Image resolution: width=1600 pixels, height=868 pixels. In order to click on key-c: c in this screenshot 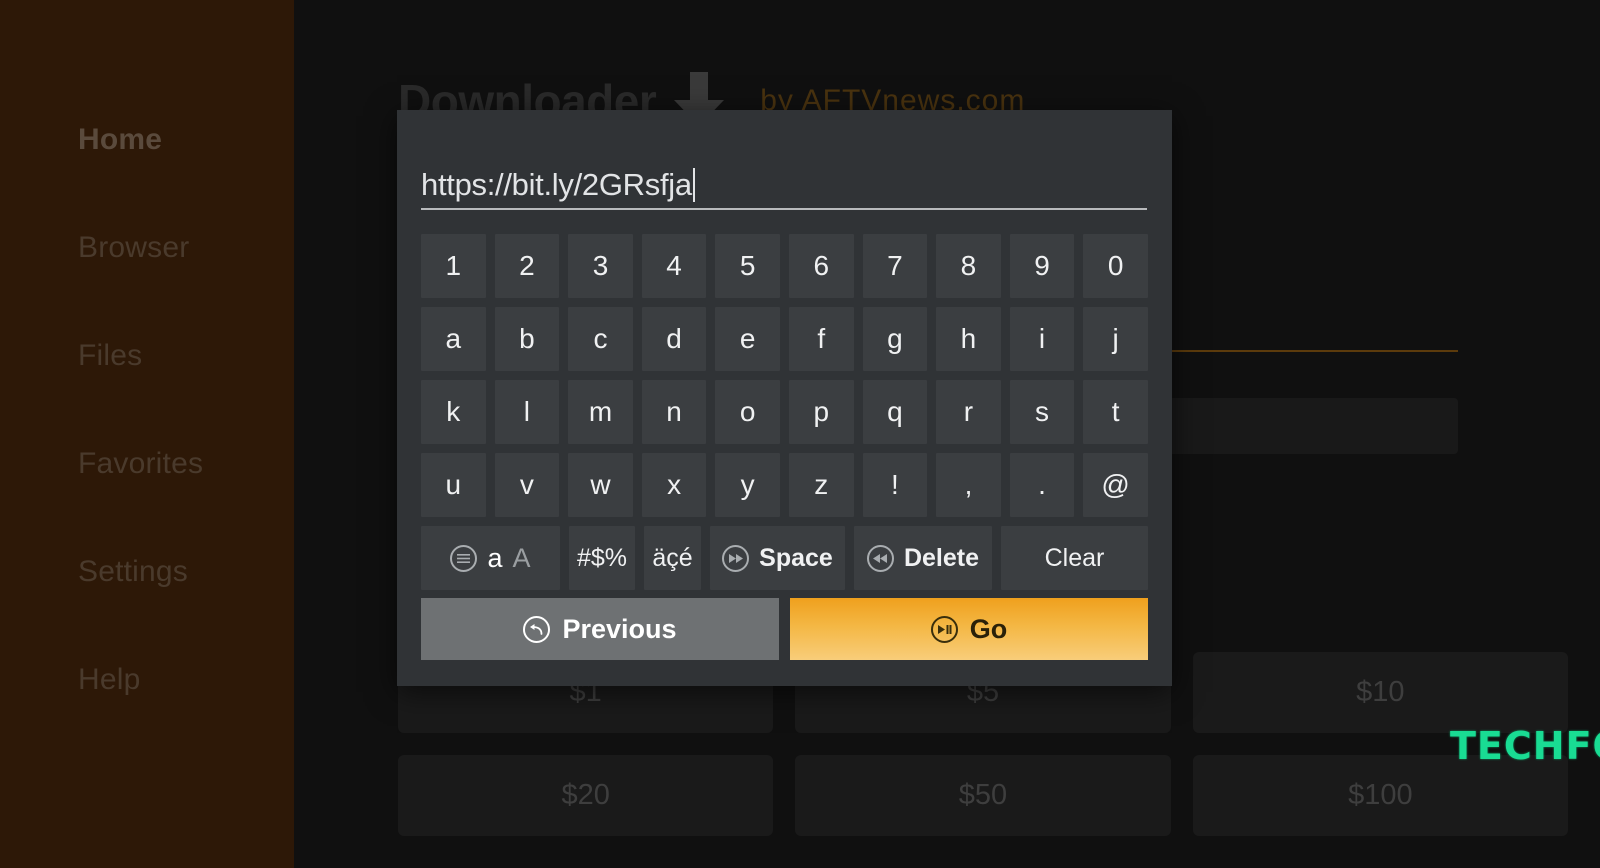, I will do `click(600, 339)`.